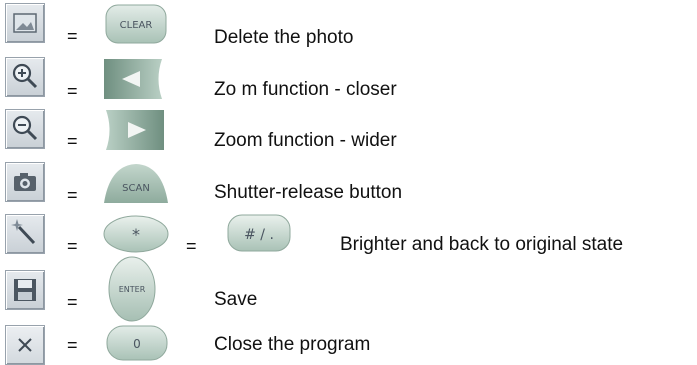 Image resolution: width=697 pixels, height=365 pixels. I want to click on scan-key-label: SCAN, so click(136, 188).